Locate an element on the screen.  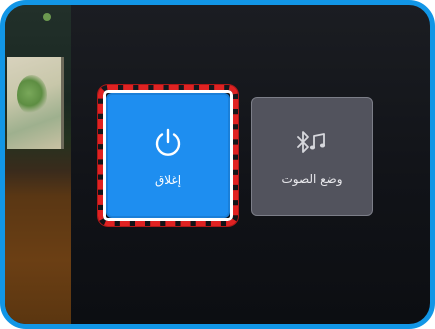
power-off-button: إغلاق is located at coordinates (168, 155).